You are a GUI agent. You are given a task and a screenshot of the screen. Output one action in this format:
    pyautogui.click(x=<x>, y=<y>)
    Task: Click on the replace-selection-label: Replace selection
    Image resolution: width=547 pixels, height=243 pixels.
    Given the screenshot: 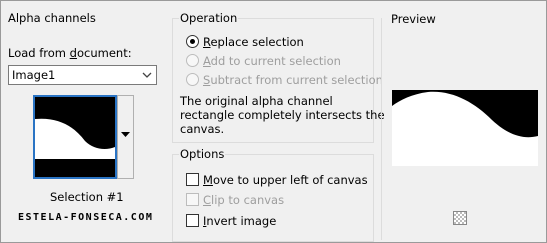 What is the action you would take?
    pyautogui.click(x=253, y=42)
    